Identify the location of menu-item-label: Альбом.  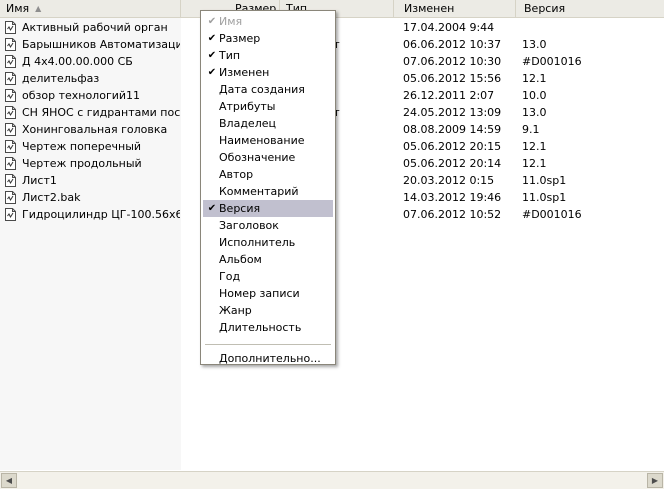
(240, 259).